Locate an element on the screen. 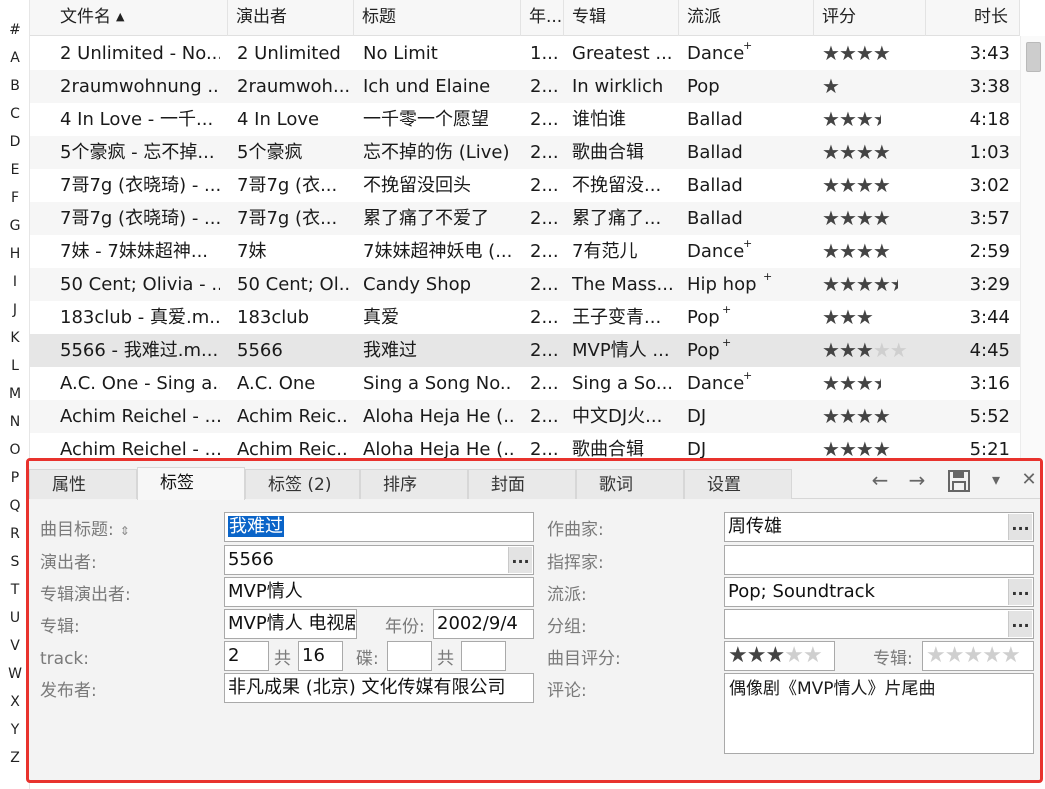 The width and height of the screenshot is (1045, 789). alphabet-letter: H is located at coordinates (15, 254).